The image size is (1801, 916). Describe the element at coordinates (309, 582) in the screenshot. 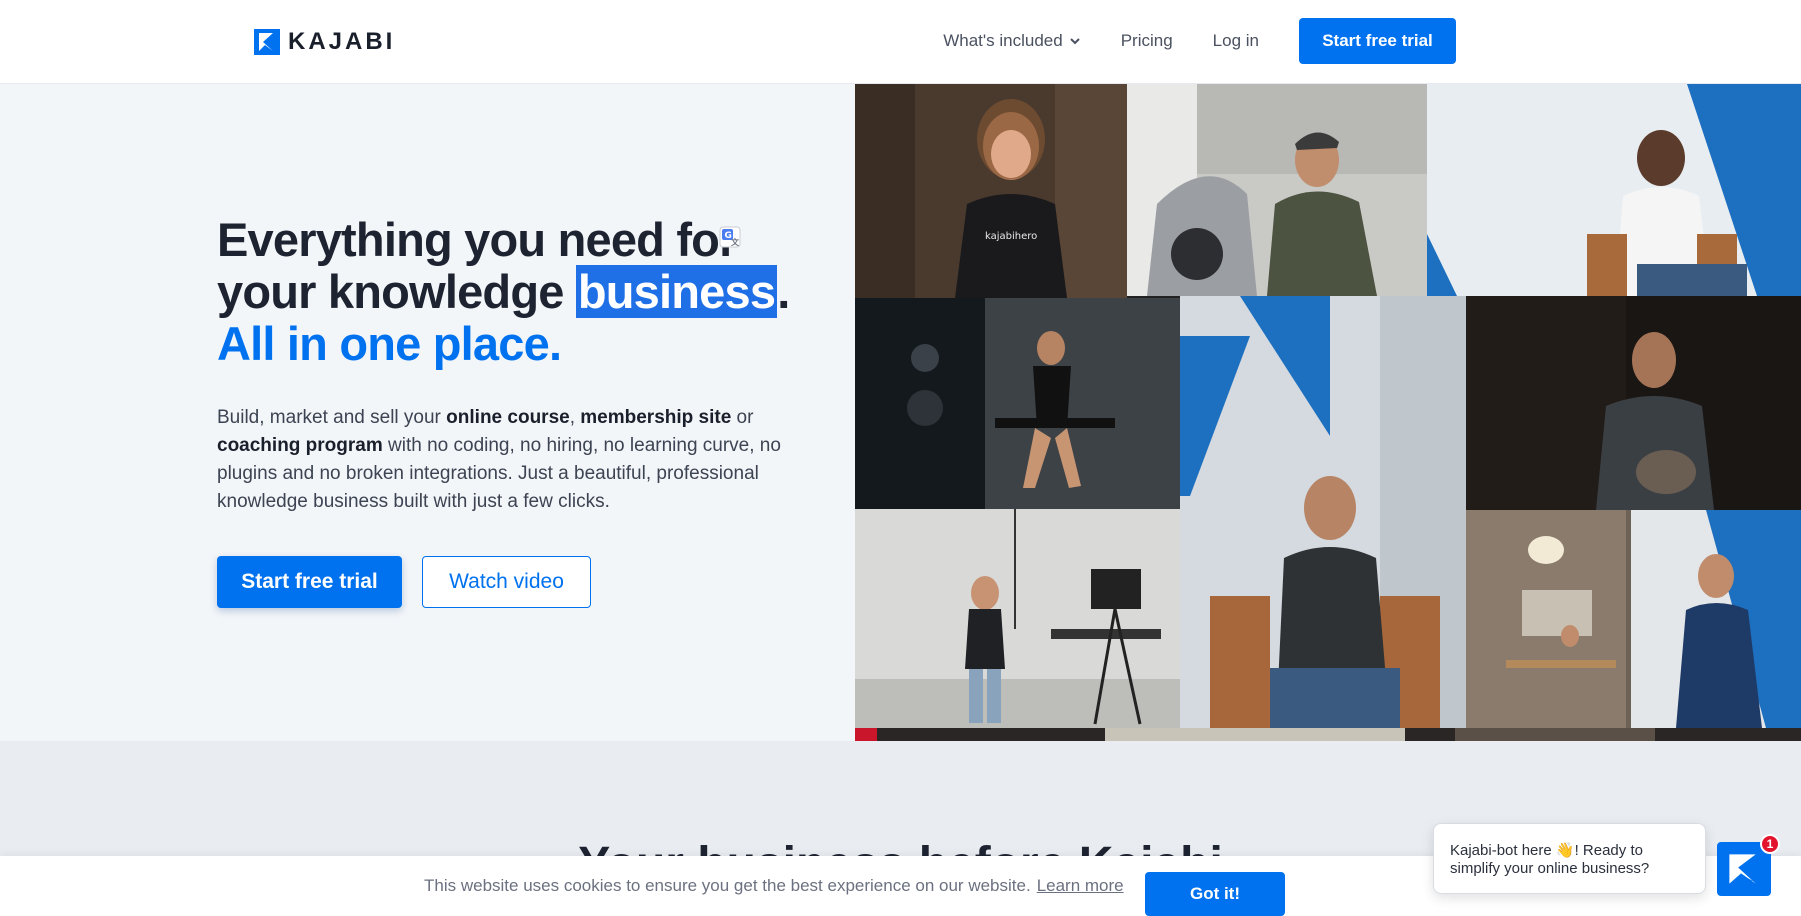

I see `hero-start-trial-button: Start free trial` at that location.